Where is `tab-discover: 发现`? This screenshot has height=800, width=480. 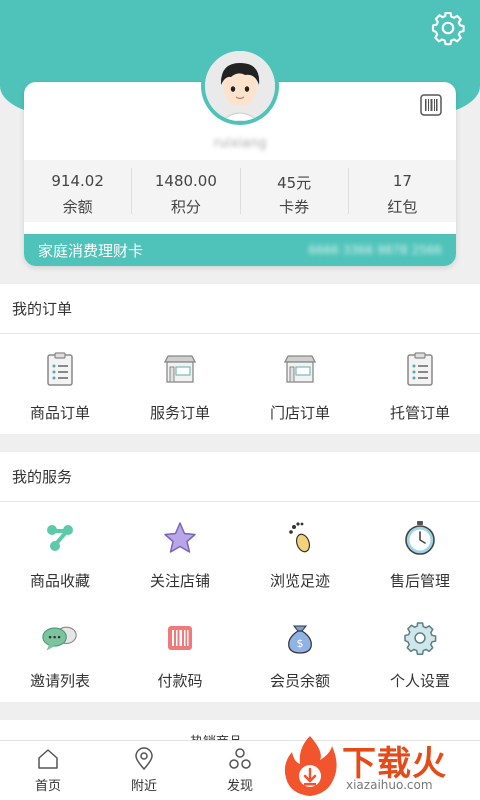 tab-discover: 发现 is located at coordinates (240, 770).